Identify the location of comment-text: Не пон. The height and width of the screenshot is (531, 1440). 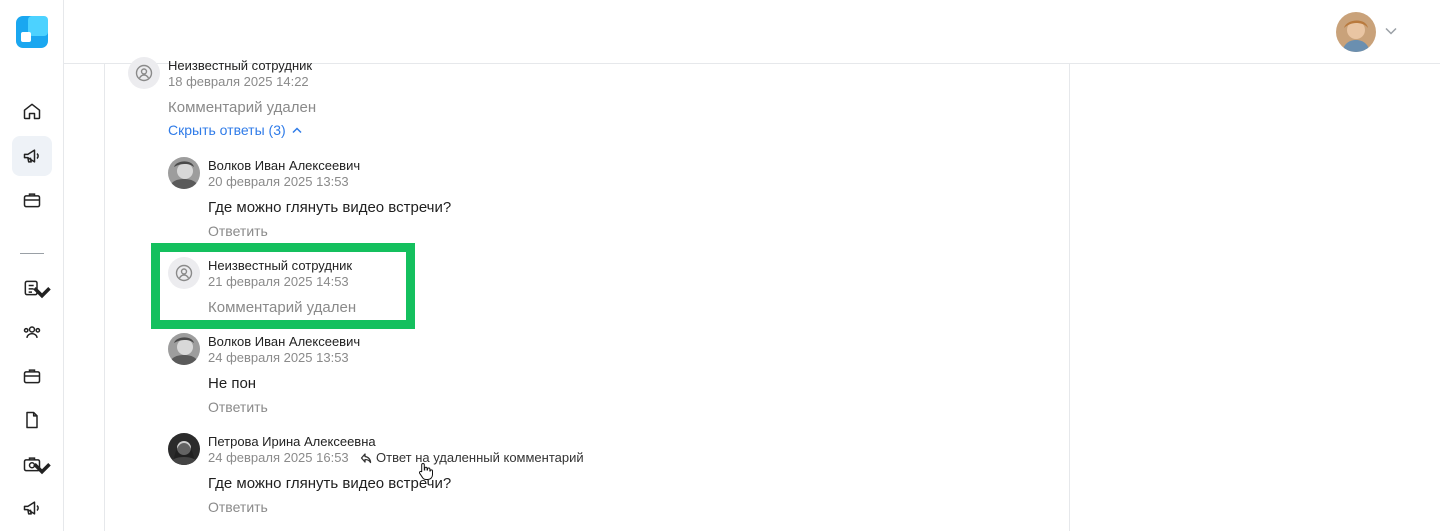
(232, 383).